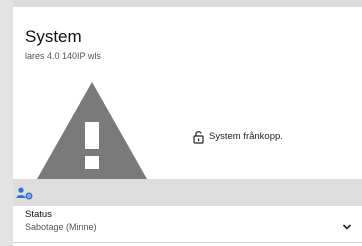  I want to click on device-model: lares 4.0 140IP wls, so click(63, 56).